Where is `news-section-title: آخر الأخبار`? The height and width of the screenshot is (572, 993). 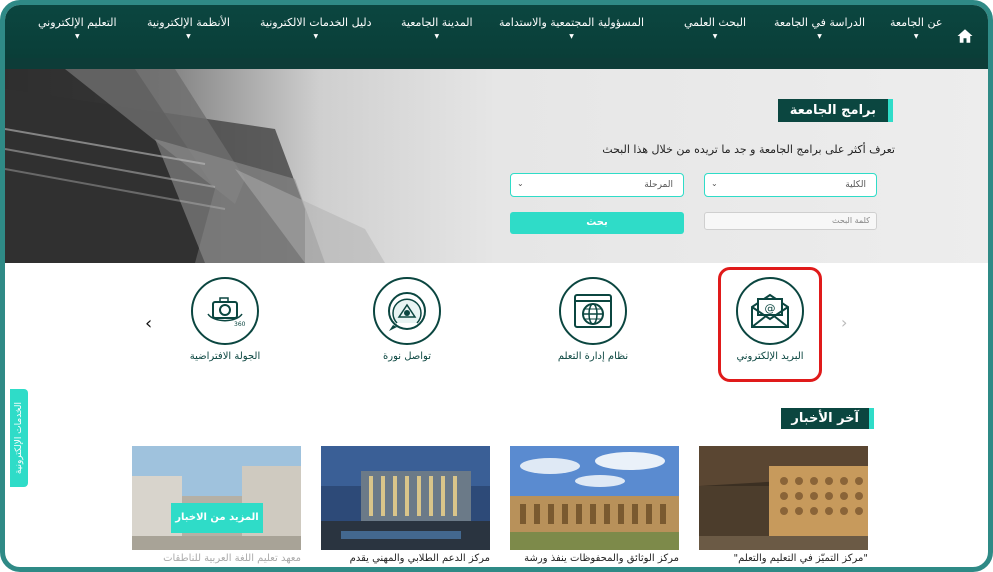 news-section-title: آخر الأخبار is located at coordinates (827, 418).